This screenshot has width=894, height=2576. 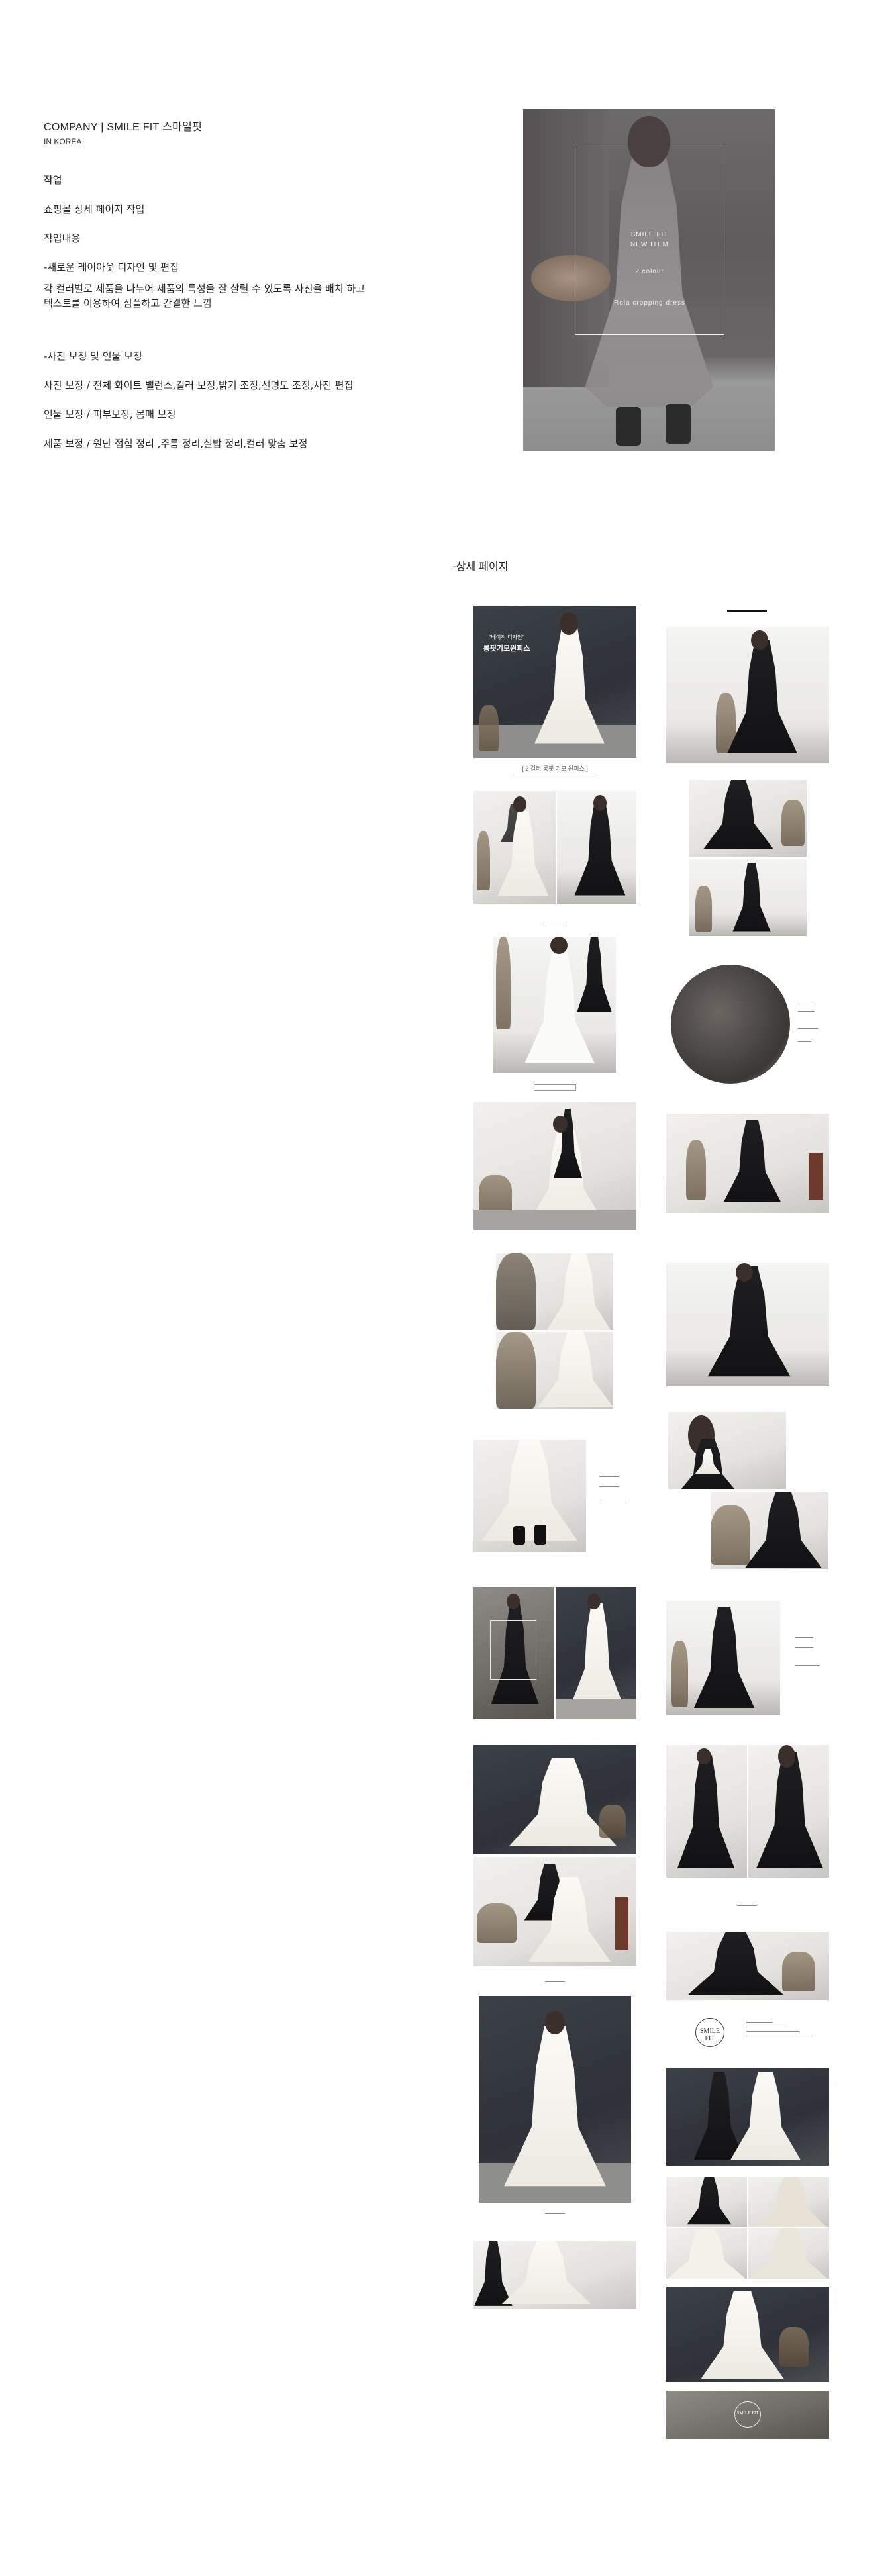 What do you see at coordinates (727, 1450) in the screenshot?
I see `detail-photo-face` at bounding box center [727, 1450].